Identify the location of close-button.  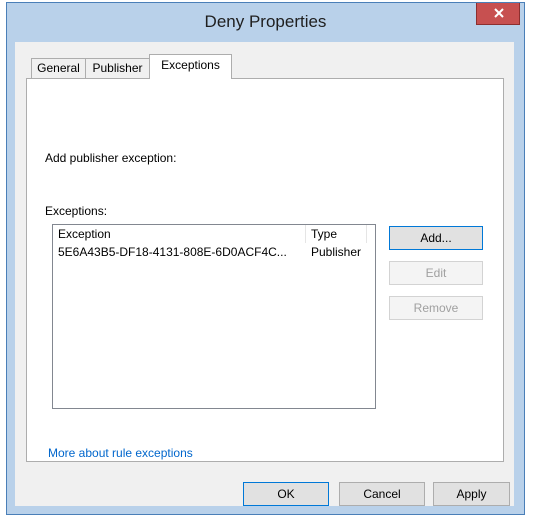
(498, 14).